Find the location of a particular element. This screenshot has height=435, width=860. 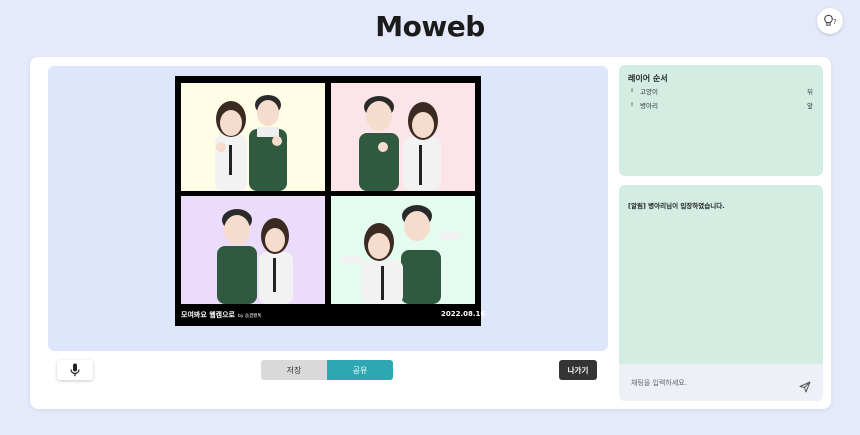

photo-caption-by: by 숨겹됐톡 is located at coordinates (249, 316).